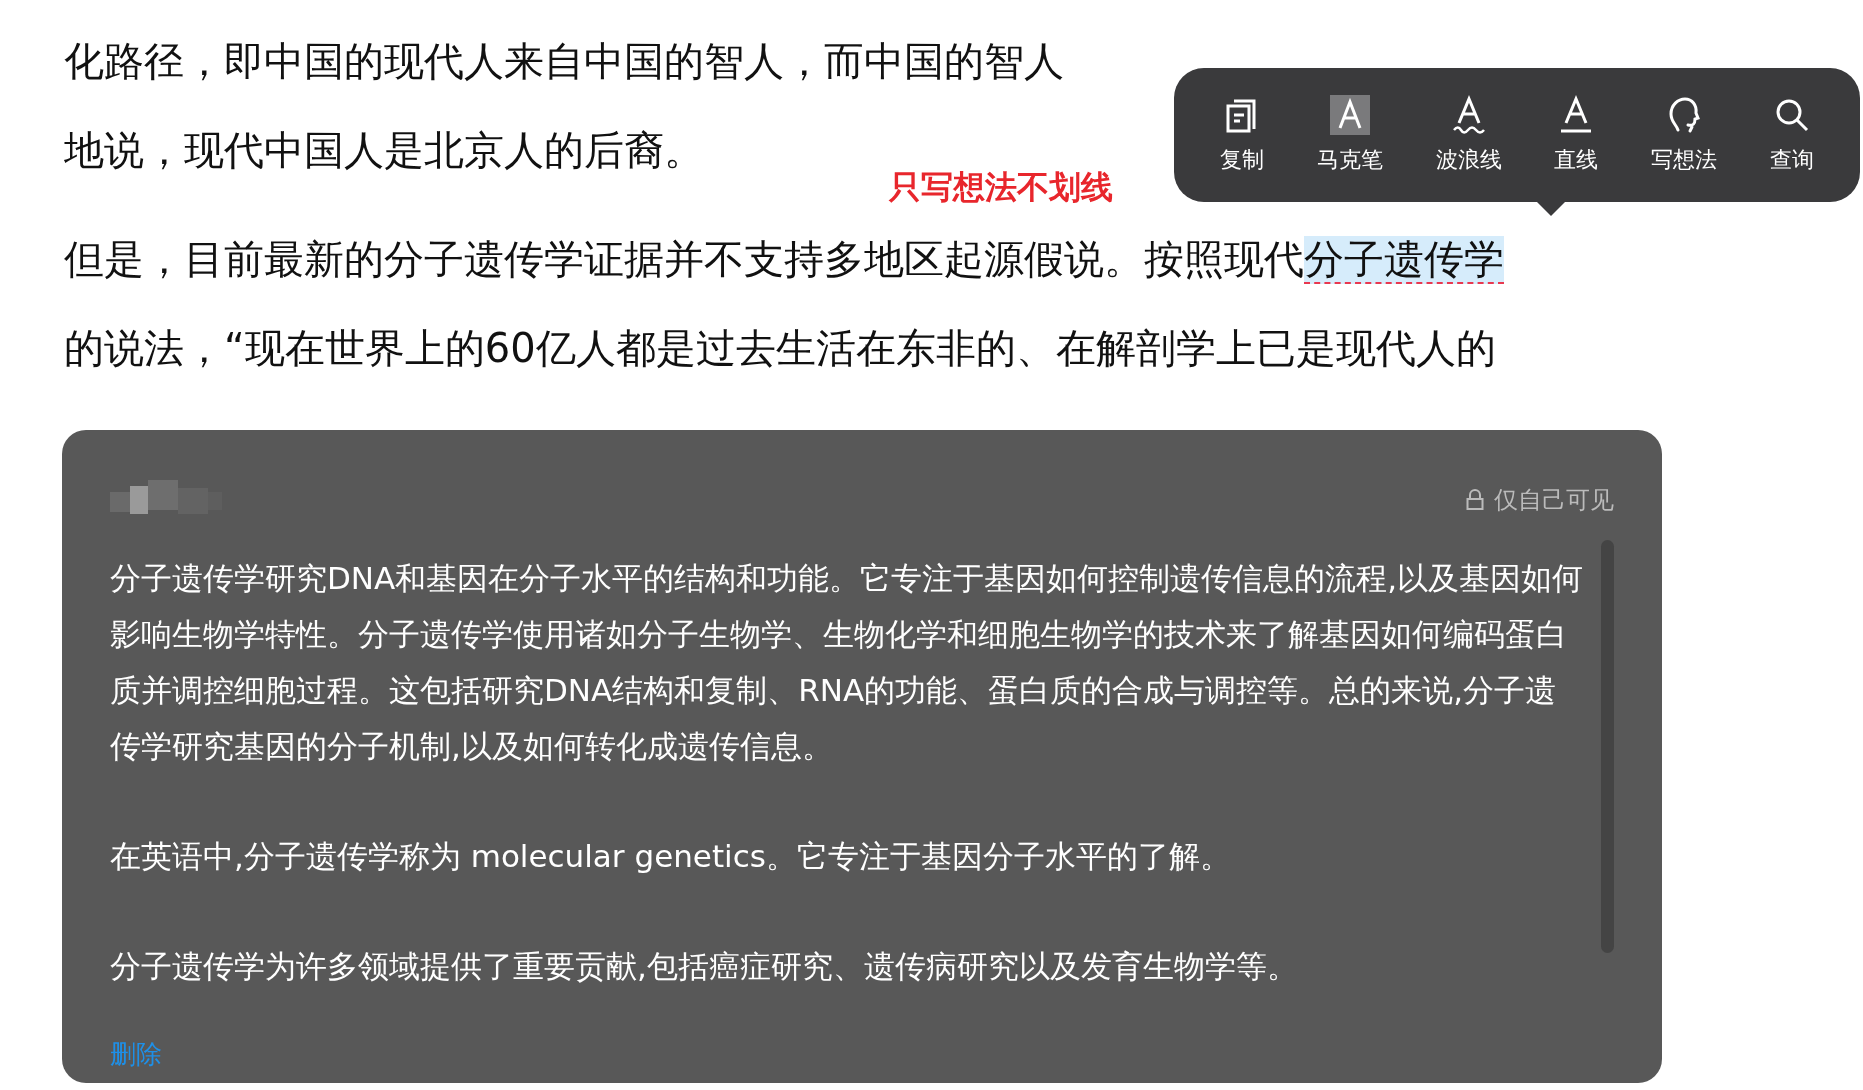 The image size is (1863, 1090). Describe the element at coordinates (1468, 115) in the screenshot. I see `wavy-underline-icon` at that location.